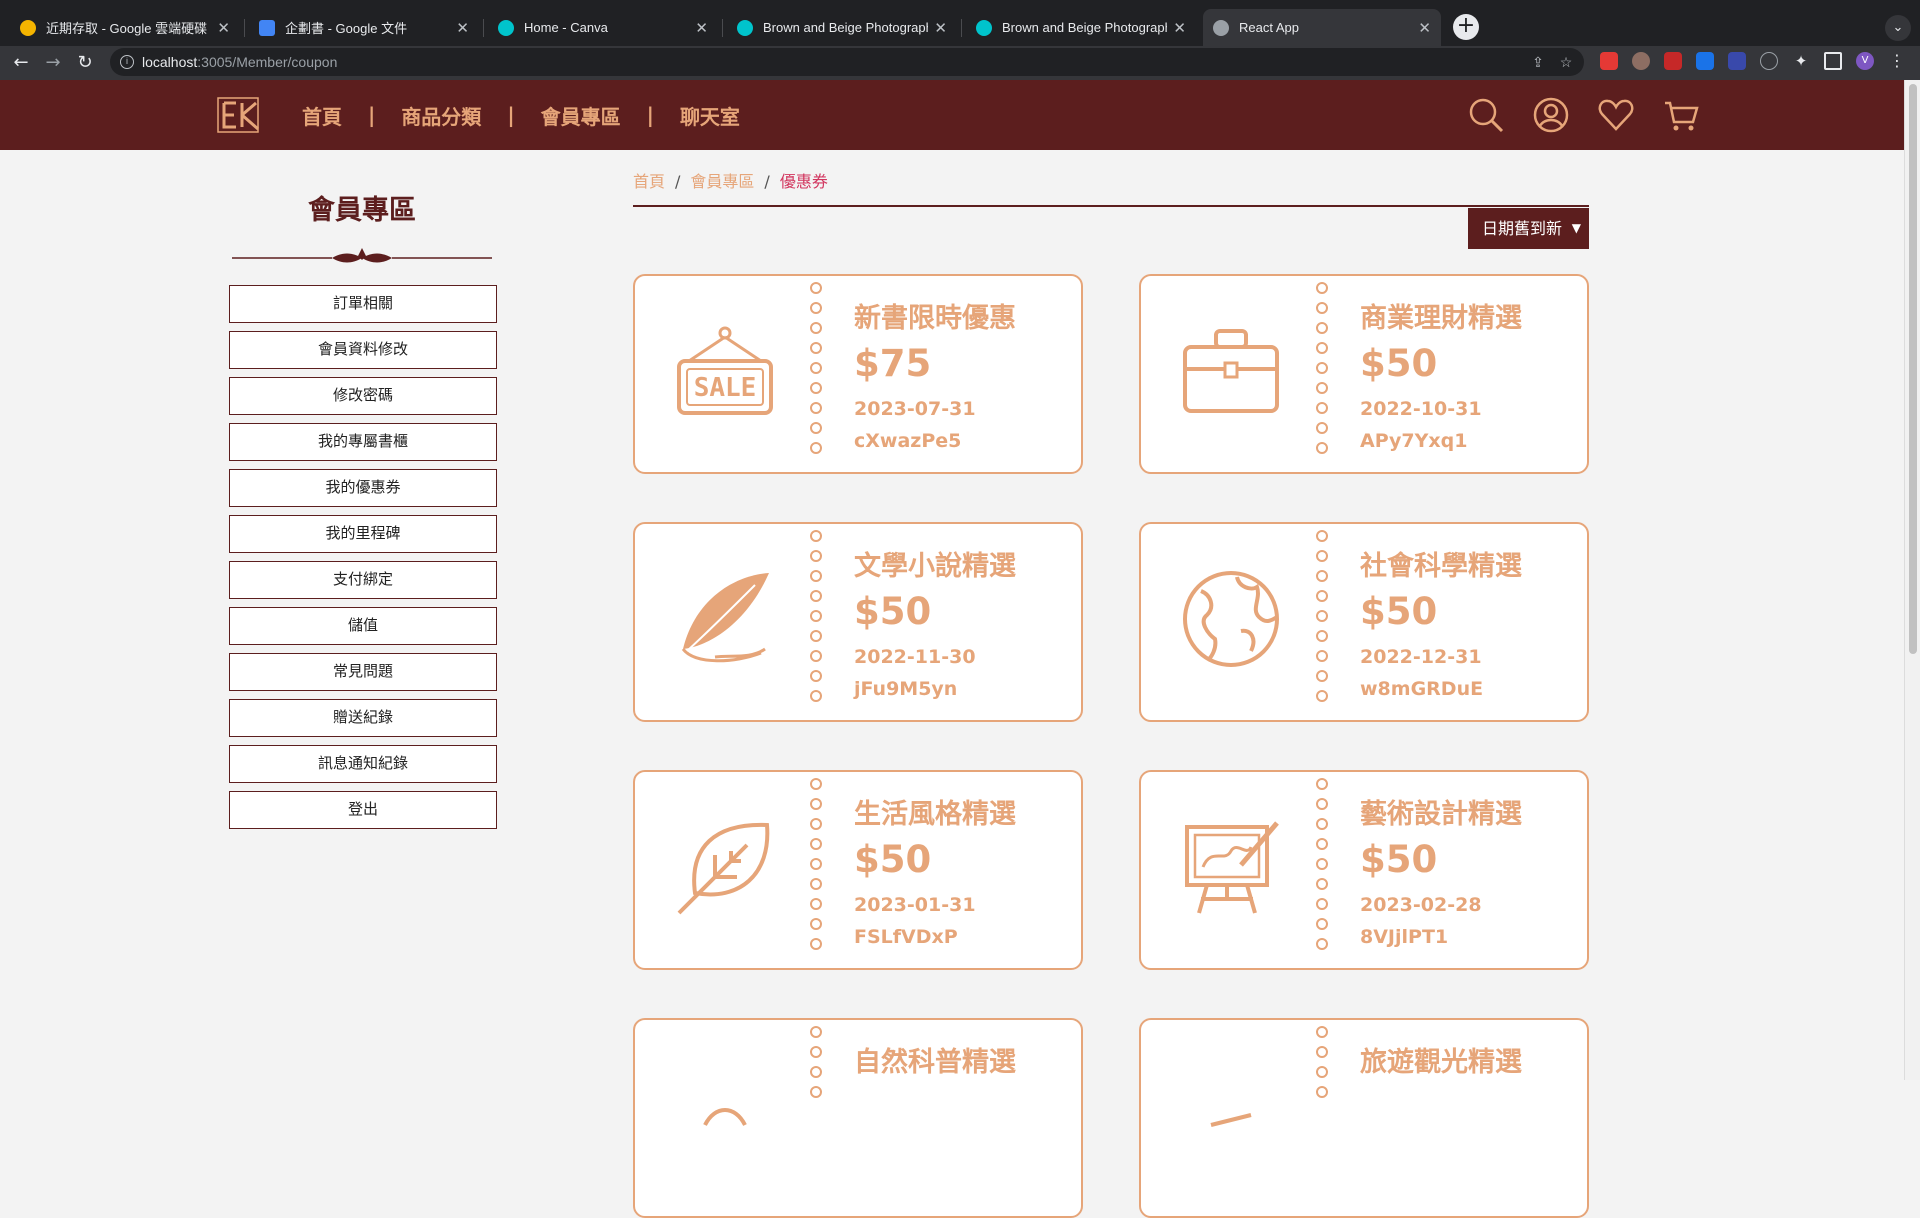  Describe the element at coordinates (1231, 371) in the screenshot. I see `briefcase-icon` at that location.